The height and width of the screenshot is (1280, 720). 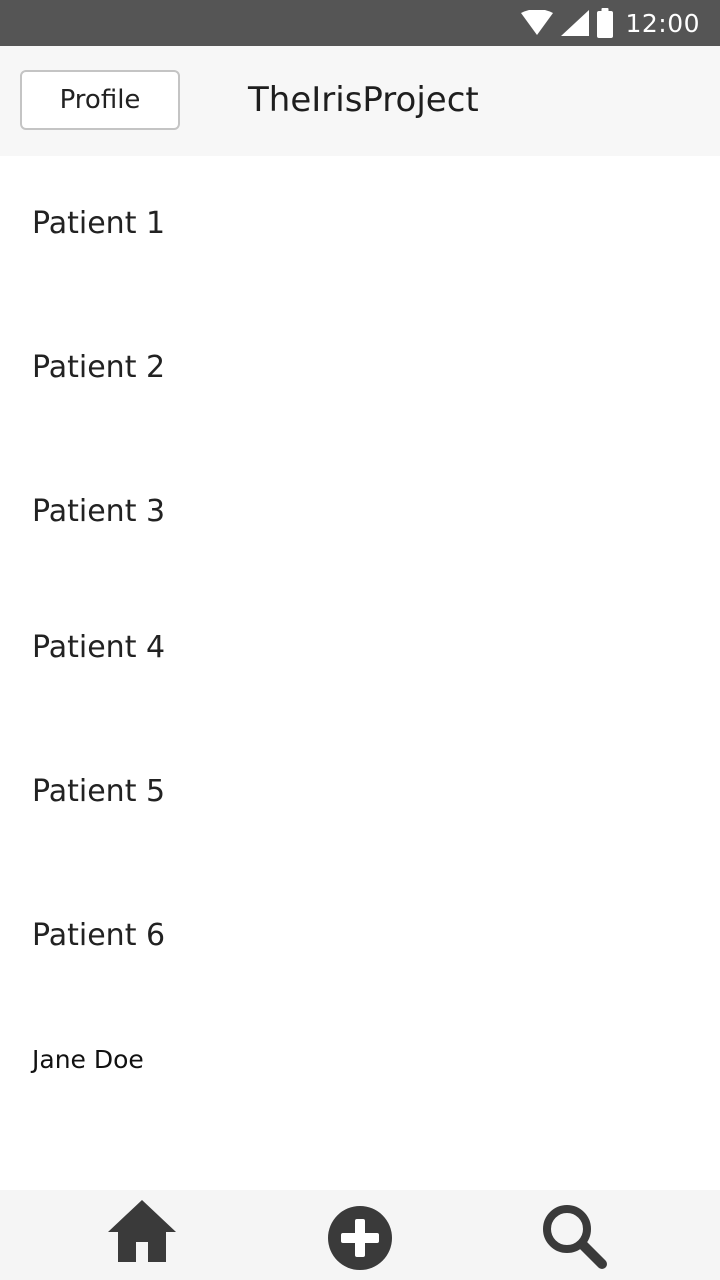 What do you see at coordinates (98, 648) in the screenshot?
I see `patient-item-4: Patient 4` at bounding box center [98, 648].